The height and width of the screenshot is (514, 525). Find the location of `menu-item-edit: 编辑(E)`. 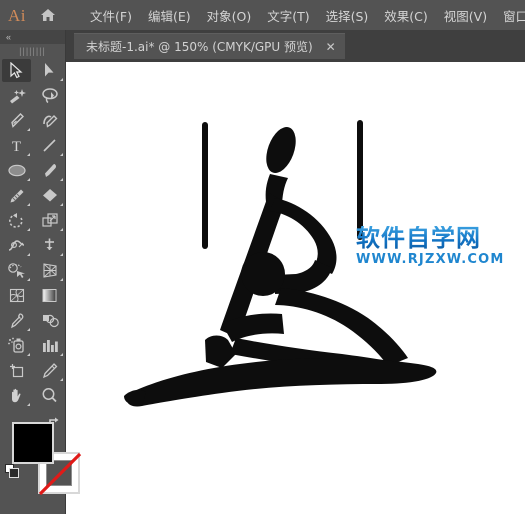

menu-item-edit: 编辑(E) is located at coordinates (169, 15).